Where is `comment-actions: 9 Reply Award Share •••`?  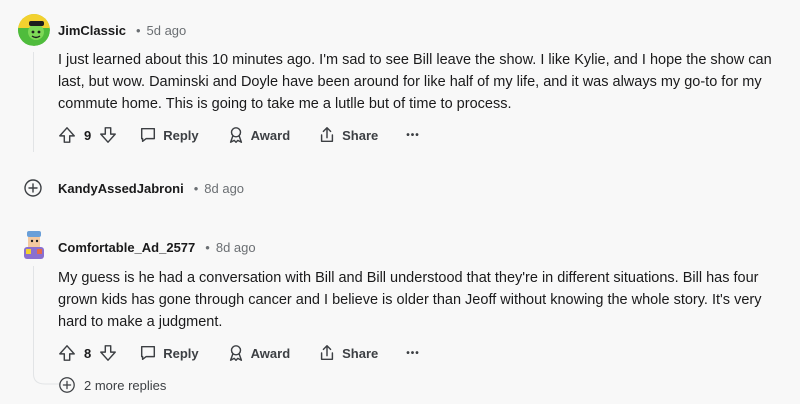 comment-actions: 9 Reply Award Share ••• is located at coordinates (239, 135).